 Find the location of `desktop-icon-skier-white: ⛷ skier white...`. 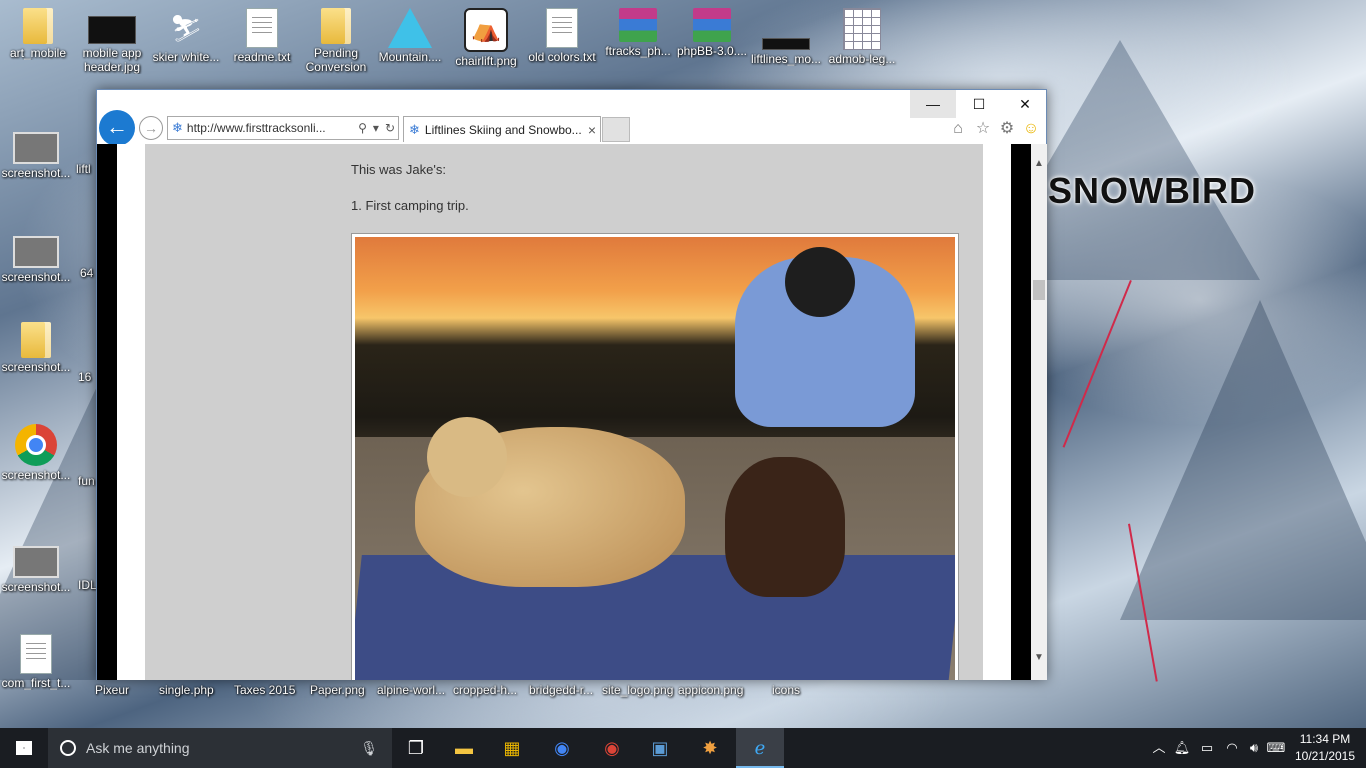

desktop-icon-skier-white: ⛷ skier white... is located at coordinates (186, 36).